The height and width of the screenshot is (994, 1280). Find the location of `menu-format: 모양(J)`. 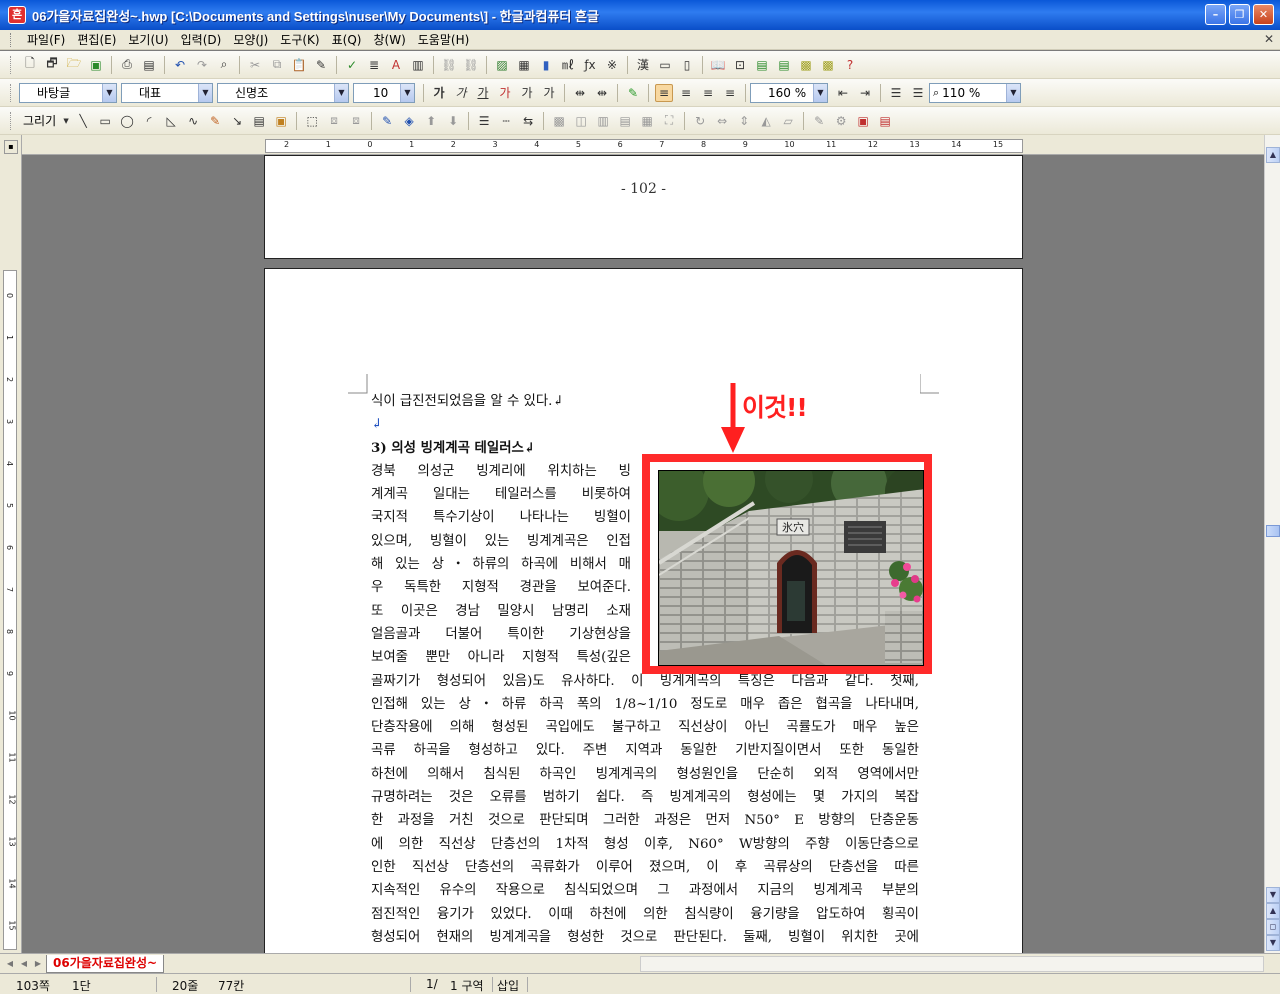

menu-format: 모양(J) is located at coordinates (250, 39).